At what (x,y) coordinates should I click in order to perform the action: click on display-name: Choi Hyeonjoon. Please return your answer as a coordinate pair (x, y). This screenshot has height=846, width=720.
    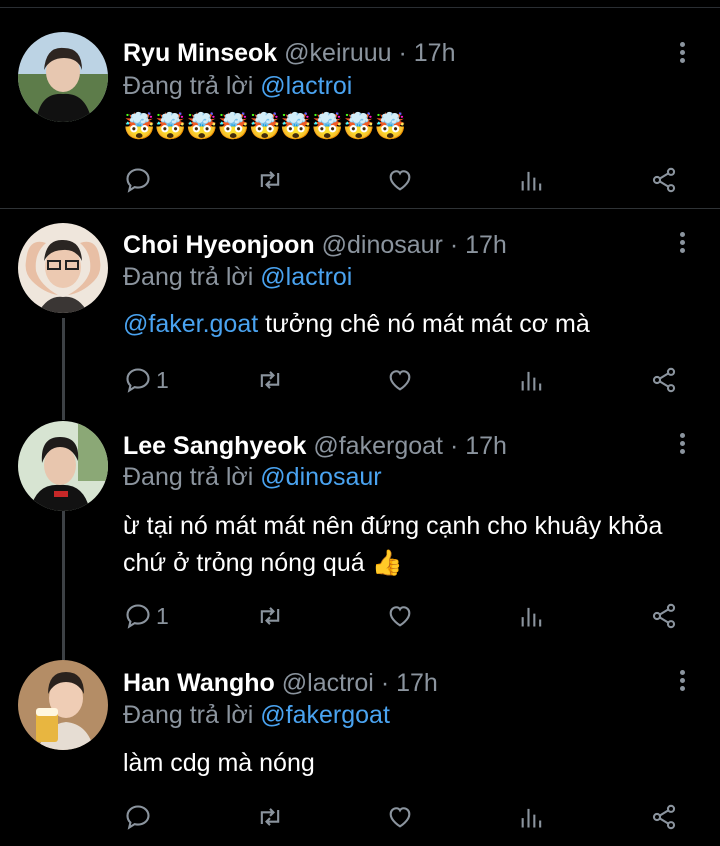
    Looking at the image, I should click on (219, 245).